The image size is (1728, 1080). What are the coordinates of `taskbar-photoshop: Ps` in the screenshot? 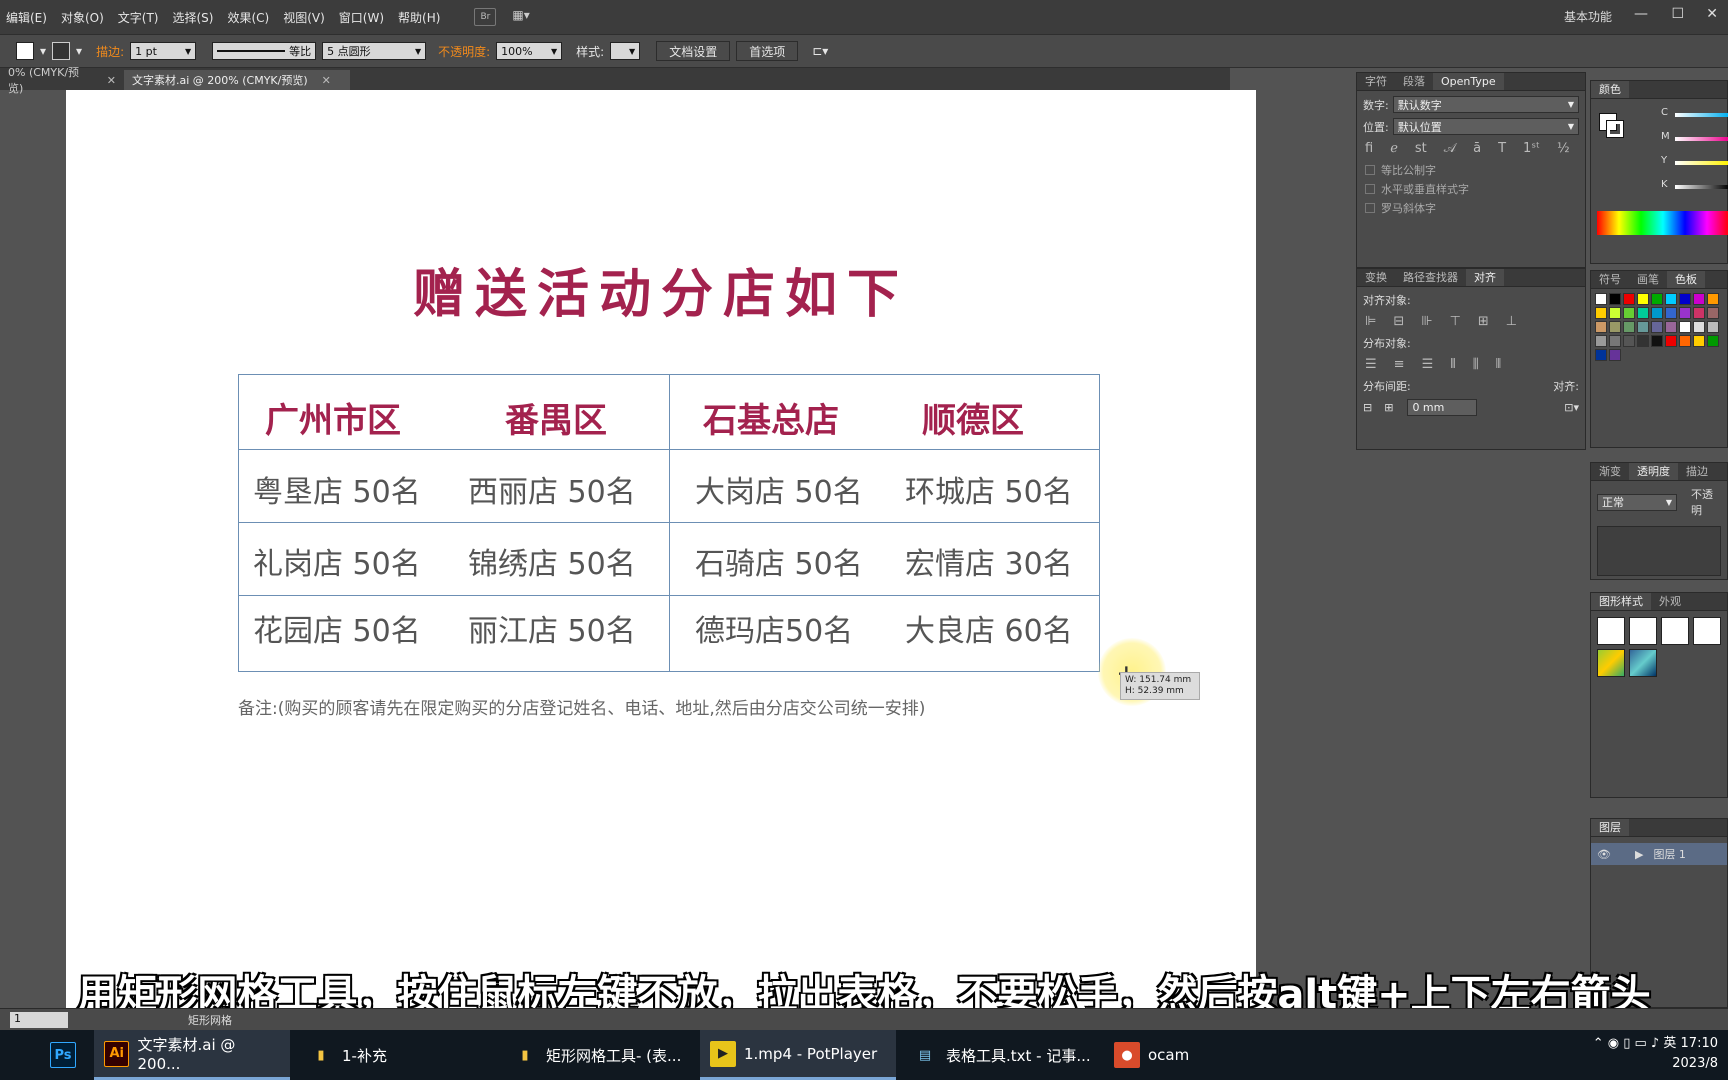 It's located at (67, 1055).